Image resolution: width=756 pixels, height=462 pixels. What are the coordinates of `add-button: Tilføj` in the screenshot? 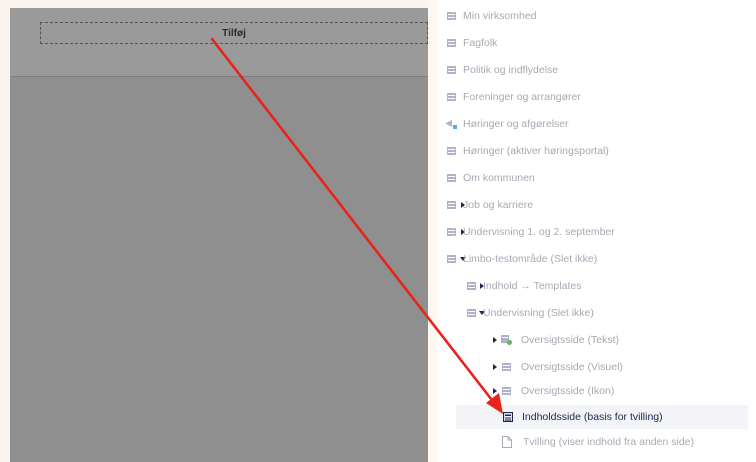 It's located at (234, 33).